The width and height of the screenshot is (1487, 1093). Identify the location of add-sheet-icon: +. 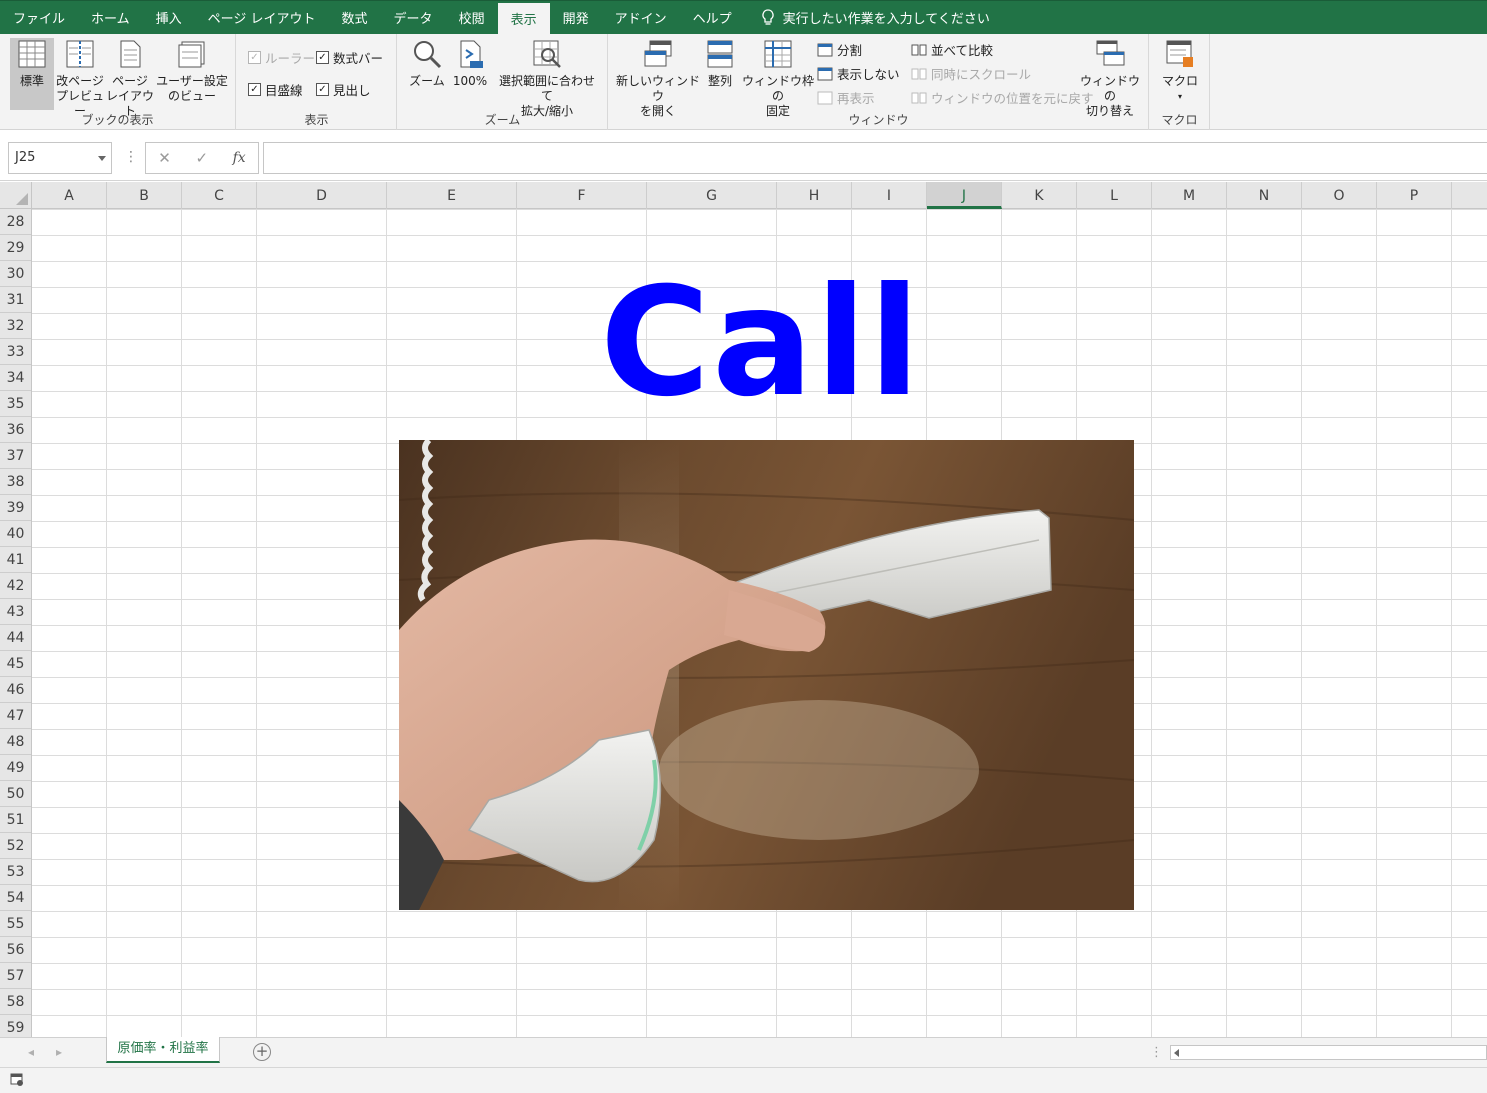
(262, 1052).